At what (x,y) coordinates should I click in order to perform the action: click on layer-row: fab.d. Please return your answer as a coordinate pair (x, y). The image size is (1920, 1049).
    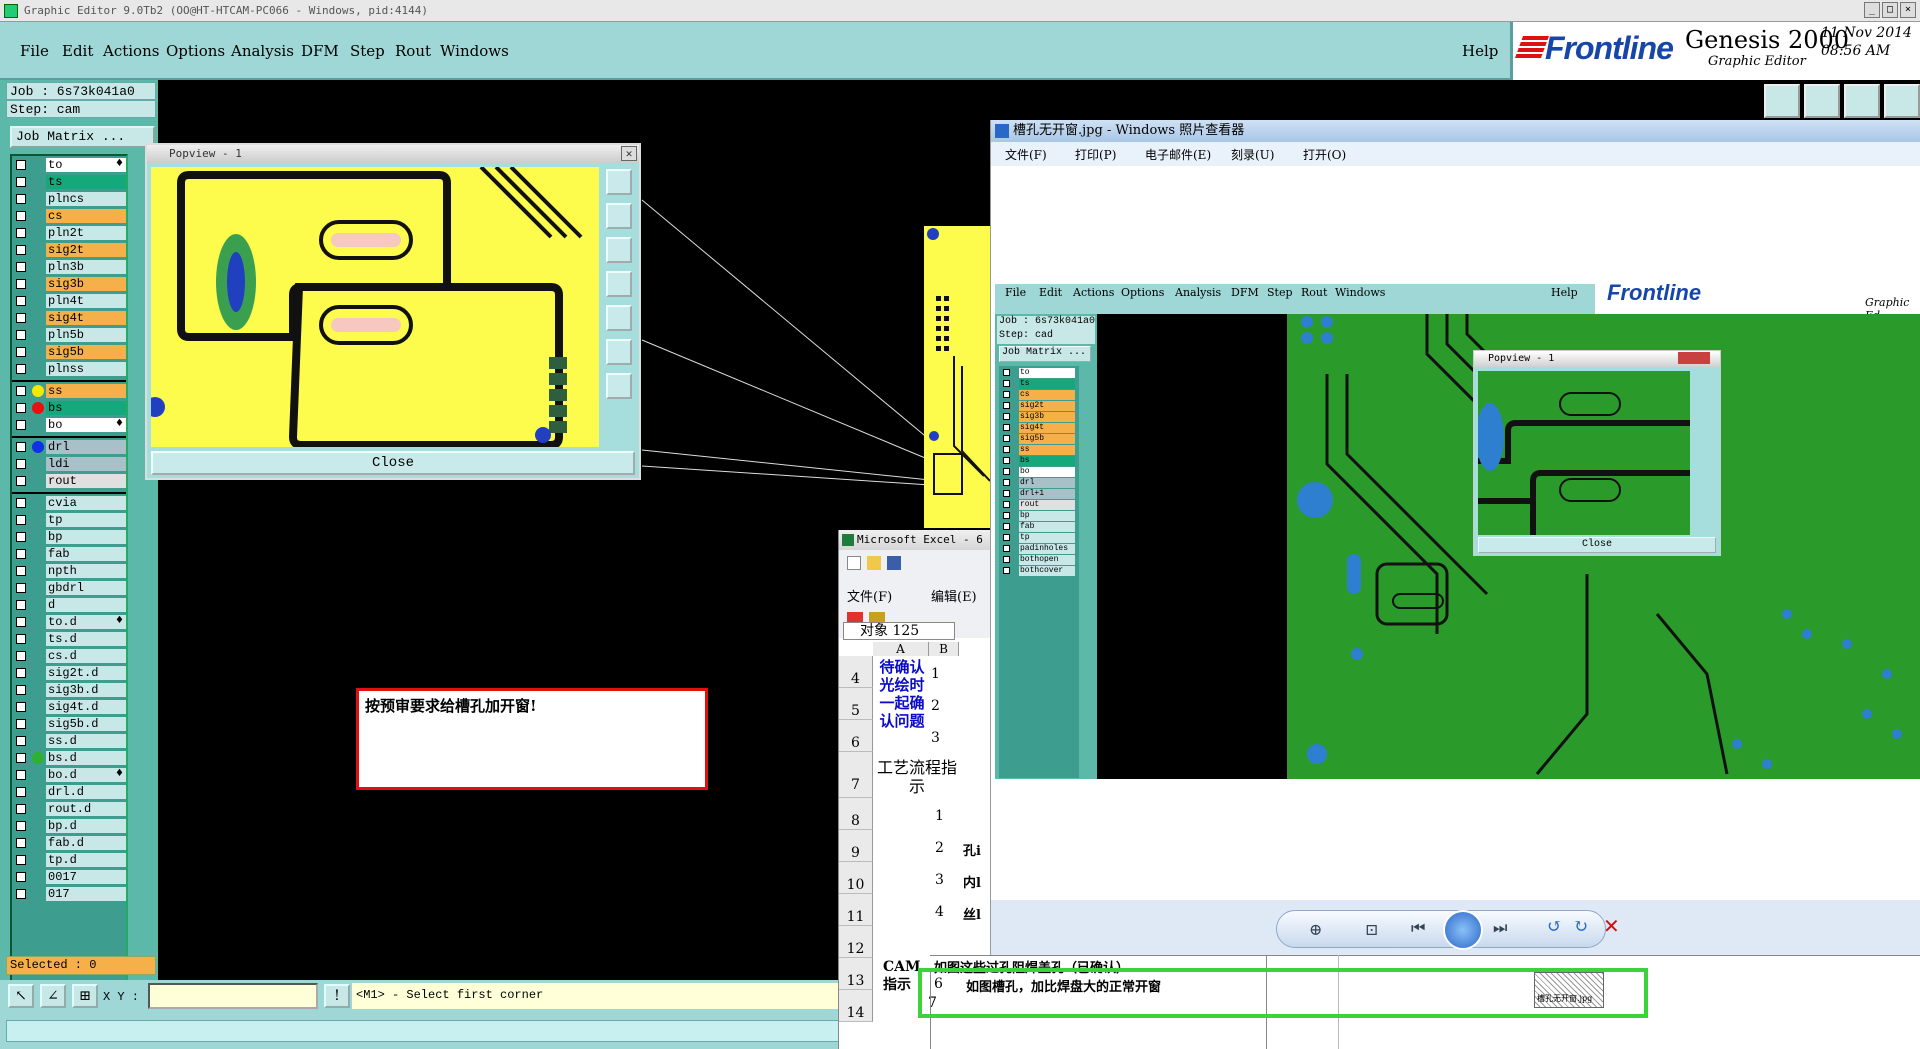
    Looking at the image, I should click on (69, 843).